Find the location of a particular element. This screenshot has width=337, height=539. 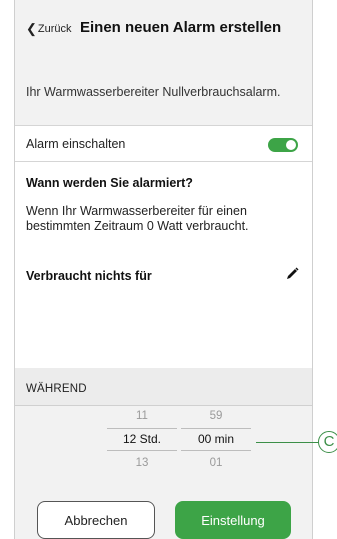

cancel-button: Abbrechen is located at coordinates (96, 520).